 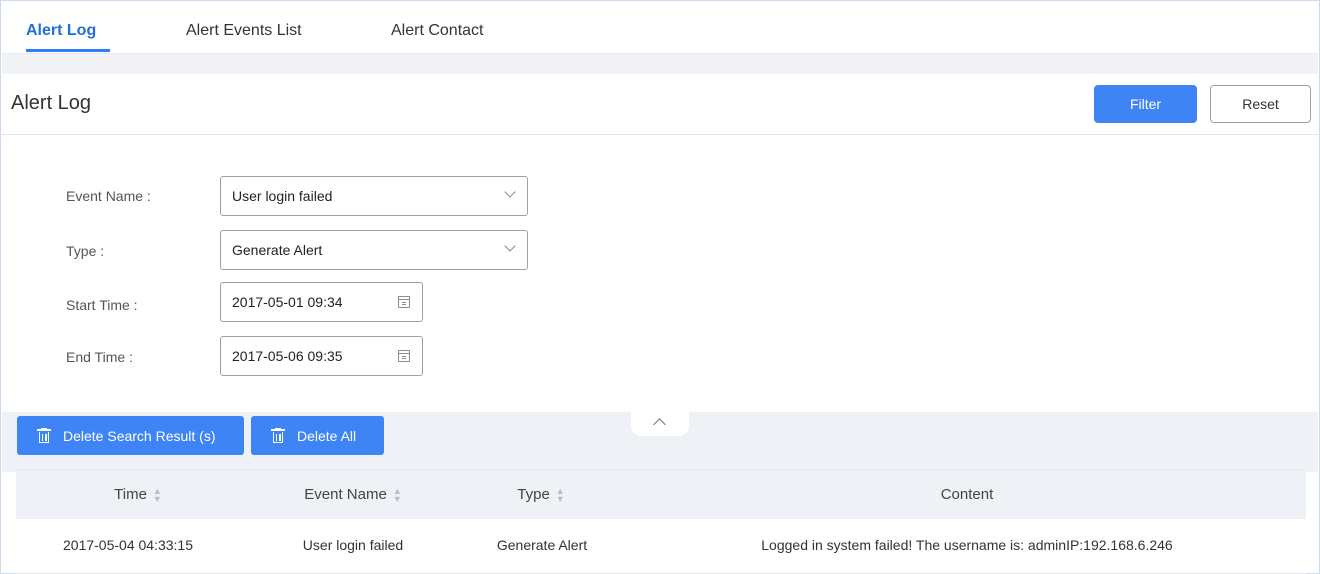 What do you see at coordinates (437, 31) in the screenshot?
I see `tab-alert-contact: Alert Contact` at bounding box center [437, 31].